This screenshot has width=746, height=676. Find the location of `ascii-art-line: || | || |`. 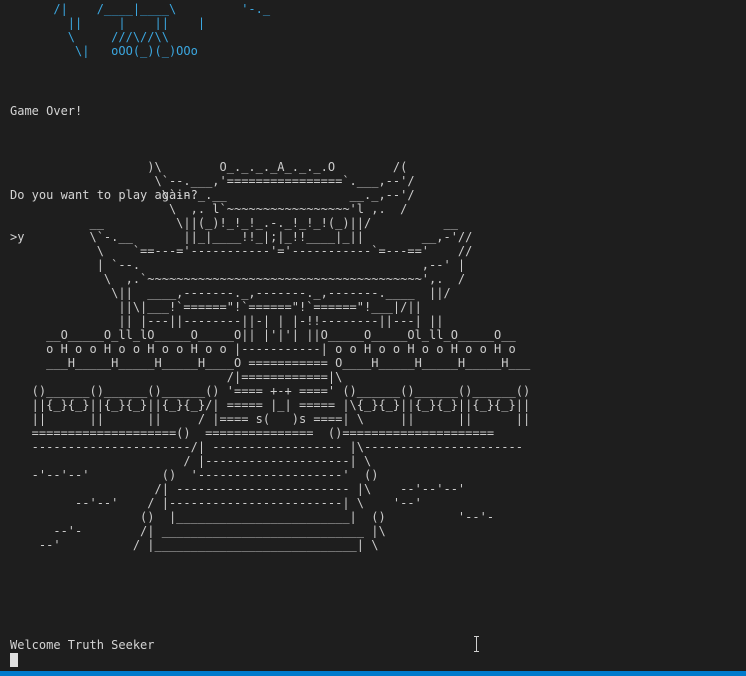

ascii-art-line: || | || | is located at coordinates (108, 23).